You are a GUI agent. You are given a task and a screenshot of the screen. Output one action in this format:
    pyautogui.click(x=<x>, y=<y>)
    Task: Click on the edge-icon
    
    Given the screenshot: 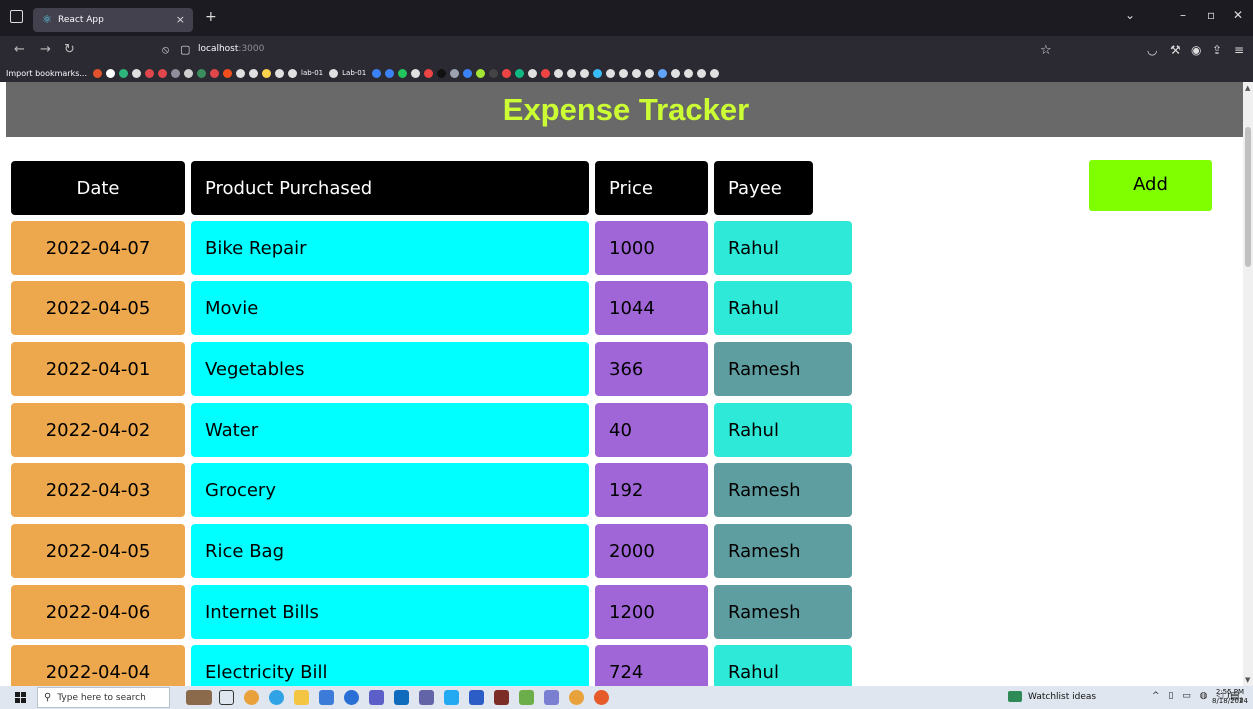 What is the action you would take?
    pyautogui.click(x=276, y=697)
    